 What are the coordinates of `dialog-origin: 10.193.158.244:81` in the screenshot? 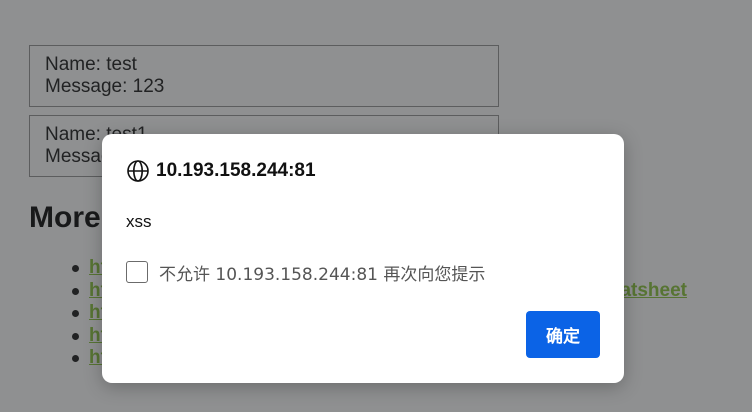 It's located at (236, 170).